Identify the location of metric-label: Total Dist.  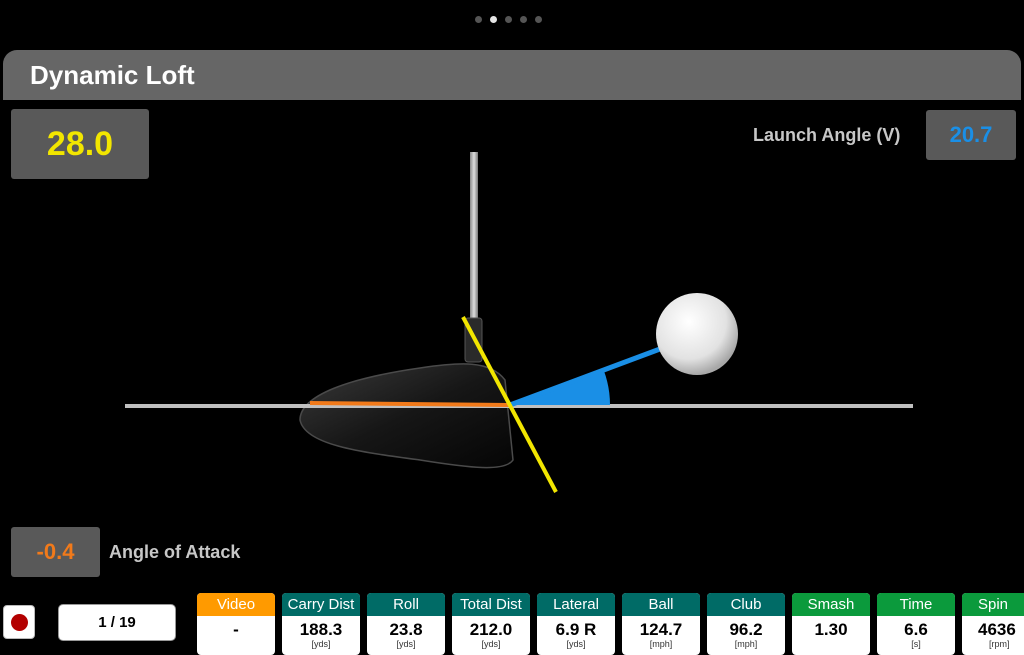
(491, 604).